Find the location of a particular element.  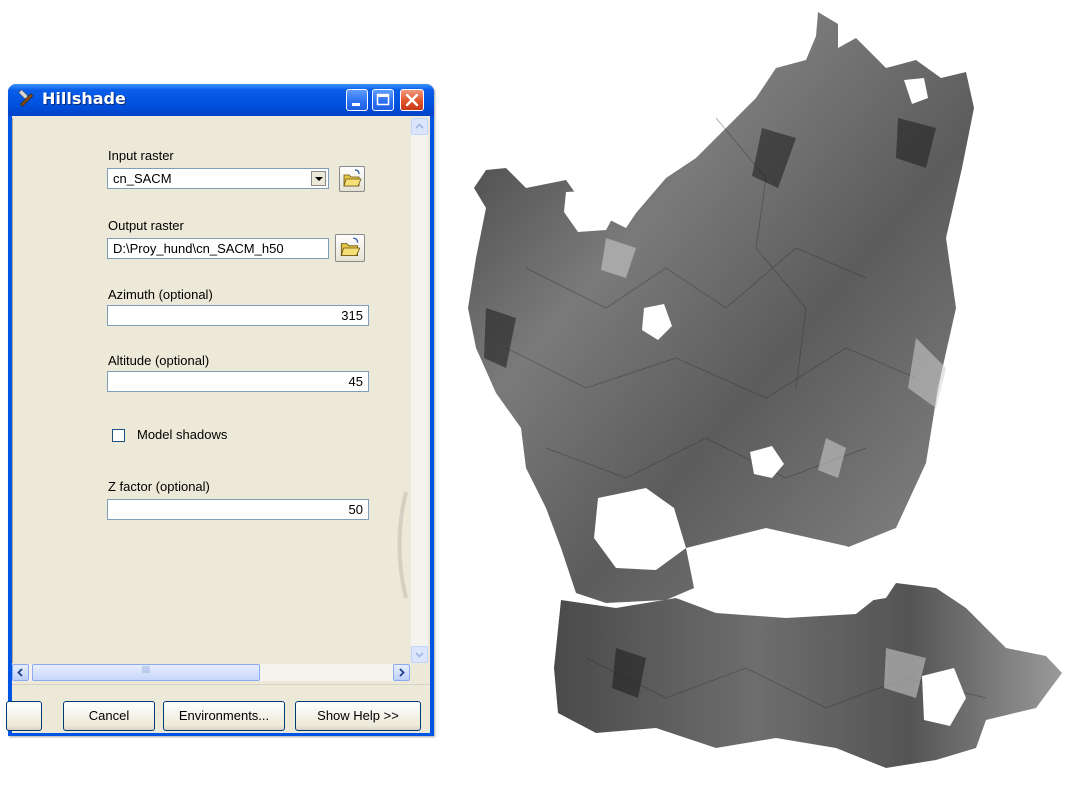

button-bar: Cancel Environments... Show Help >> is located at coordinates (218, 708).